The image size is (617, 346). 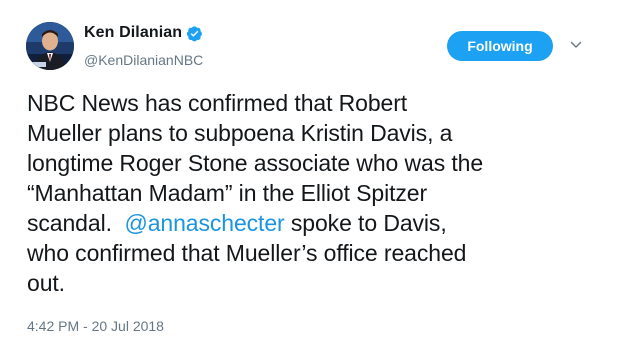 I want to click on verified-badge-icon, so click(x=194, y=33).